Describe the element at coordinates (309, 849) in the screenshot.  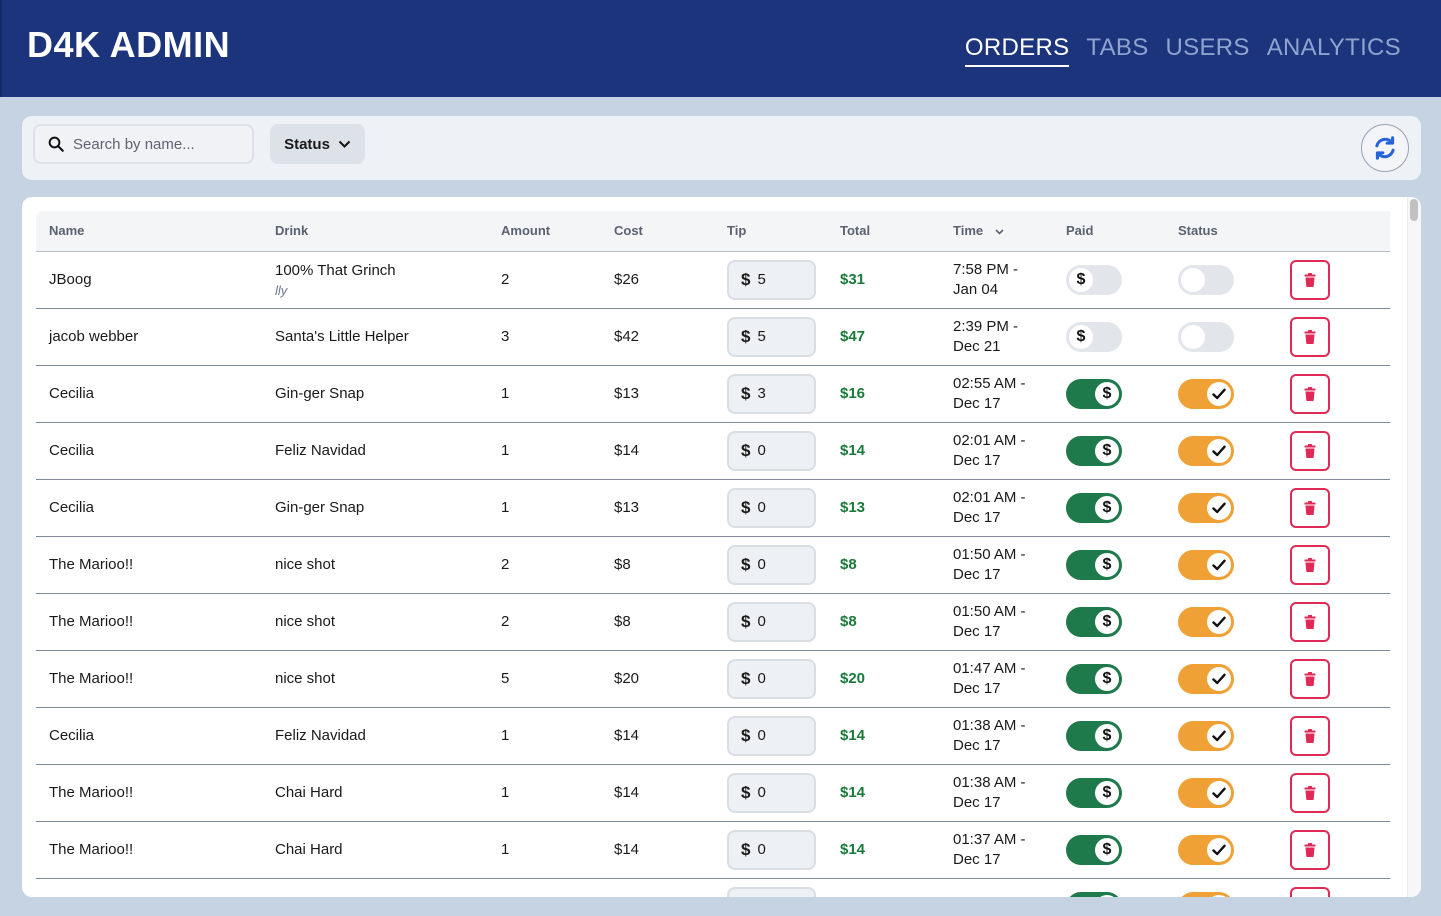
I see `drink-name: Chai Hard` at that location.